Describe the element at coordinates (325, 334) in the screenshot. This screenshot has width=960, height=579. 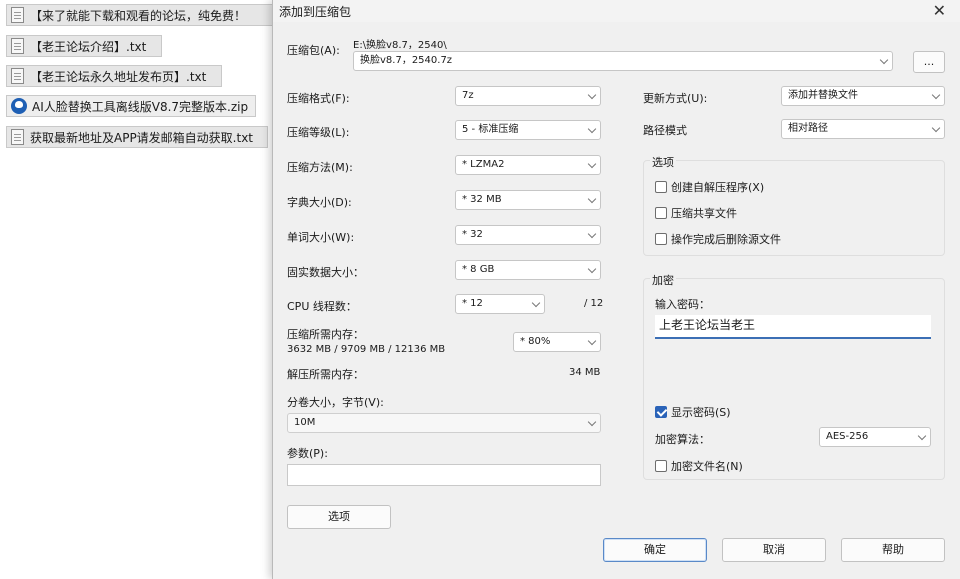
I see `mem-label: 压缩所需内存：` at that location.